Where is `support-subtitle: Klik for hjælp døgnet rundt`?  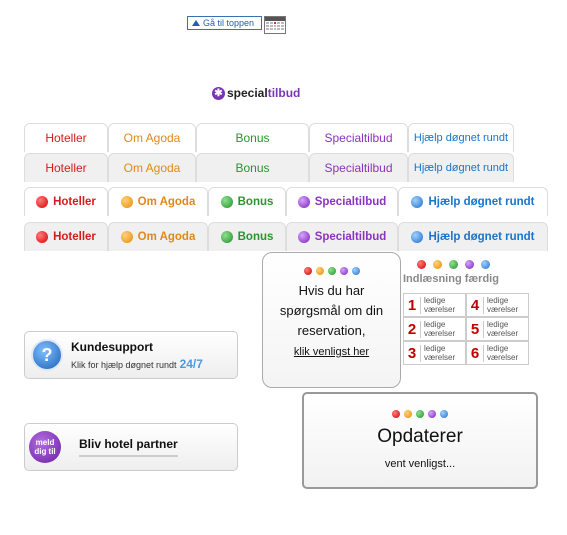 support-subtitle: Klik for hjælp døgnet rundt is located at coordinates (124, 364).